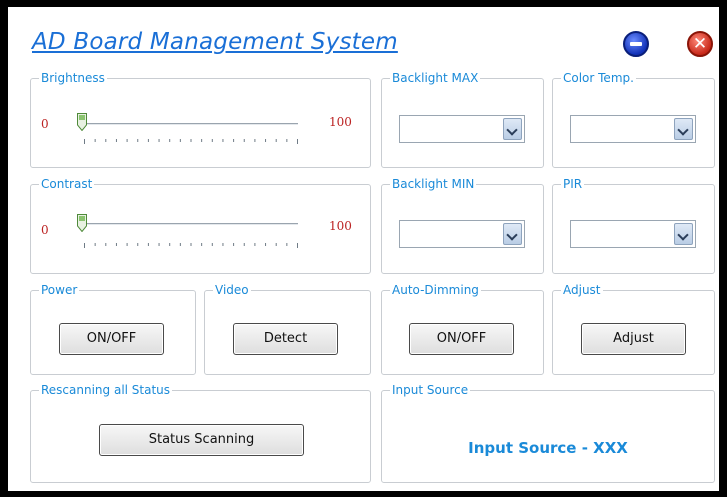  I want to click on backlight-max-select, so click(462, 129).